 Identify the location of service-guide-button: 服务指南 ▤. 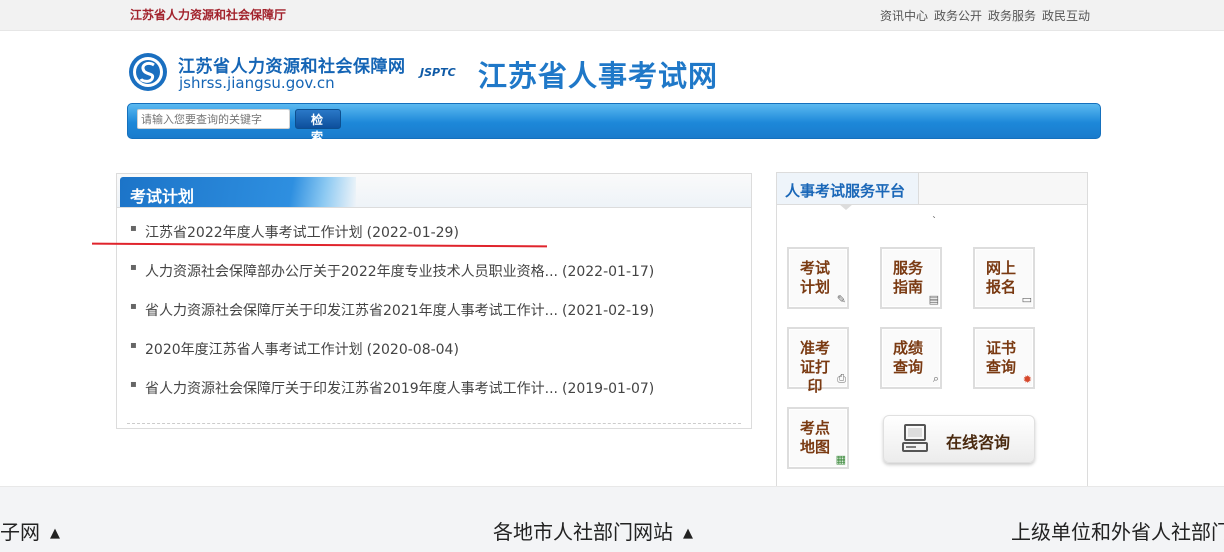
(911, 278).